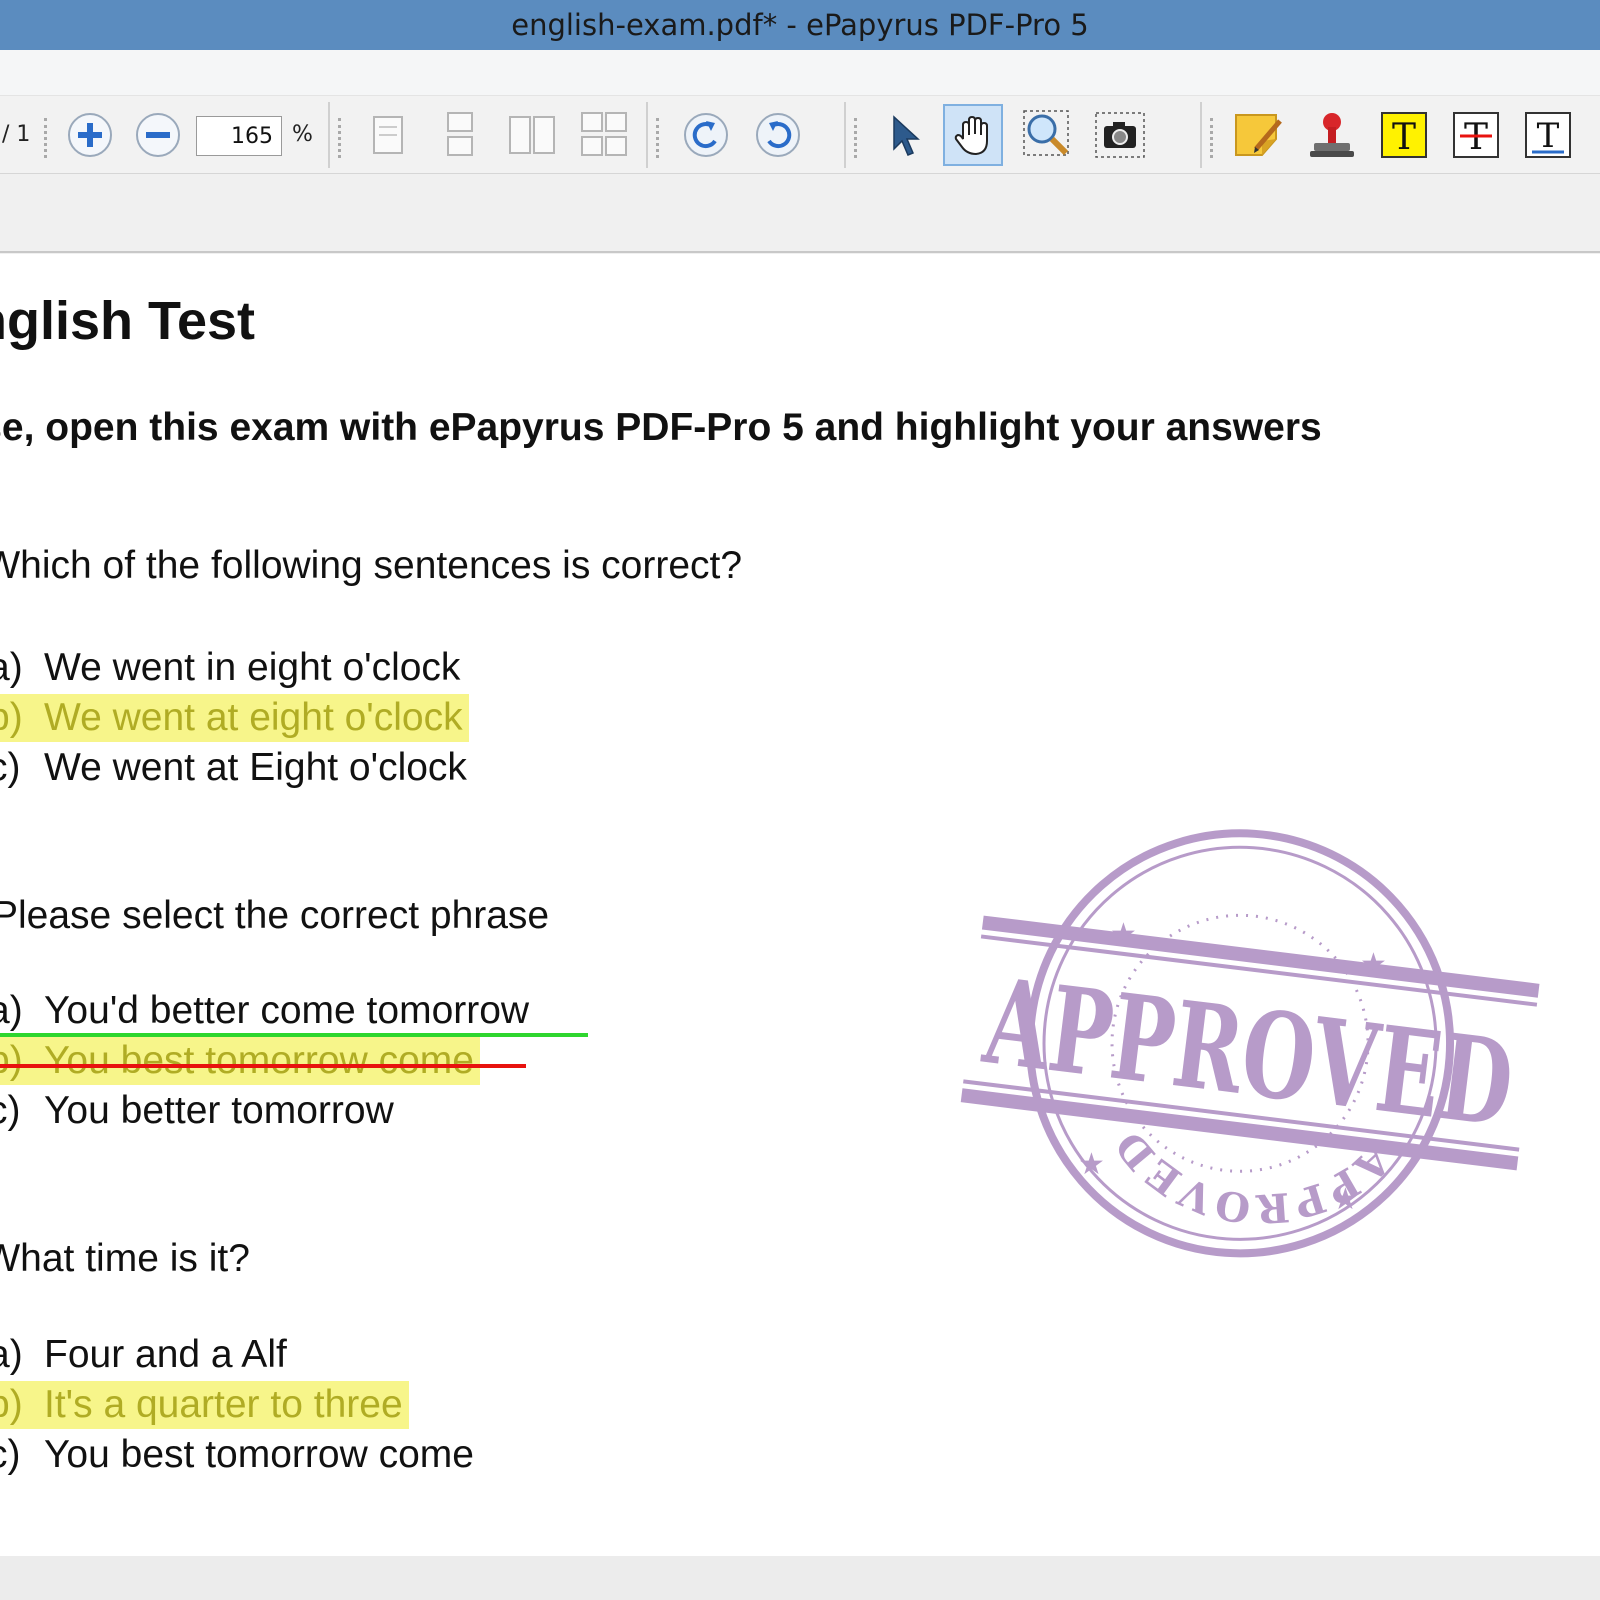  Describe the element at coordinates (240, 1061) in the screenshot. I see `question-2-option-b-highlighted: b)You best tomorrow come` at that location.